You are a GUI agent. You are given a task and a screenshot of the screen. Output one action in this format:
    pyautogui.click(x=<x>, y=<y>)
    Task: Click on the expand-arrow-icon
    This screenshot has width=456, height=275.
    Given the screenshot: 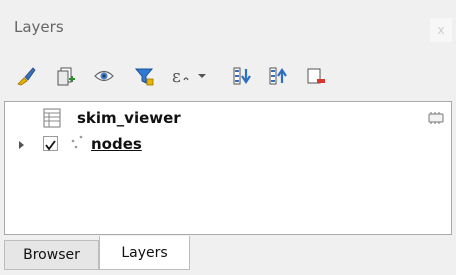 What is the action you would take?
    pyautogui.click(x=22, y=145)
    